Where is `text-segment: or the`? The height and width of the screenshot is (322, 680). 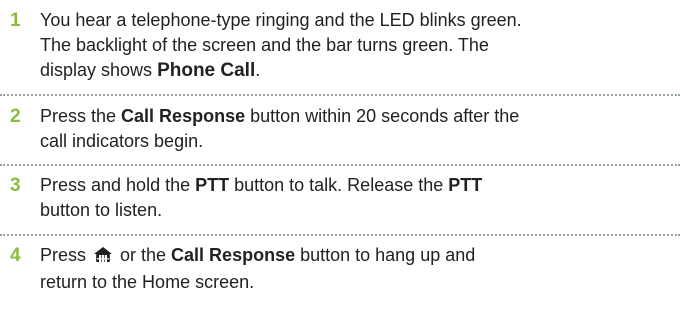
text-segment: or the is located at coordinates (143, 255).